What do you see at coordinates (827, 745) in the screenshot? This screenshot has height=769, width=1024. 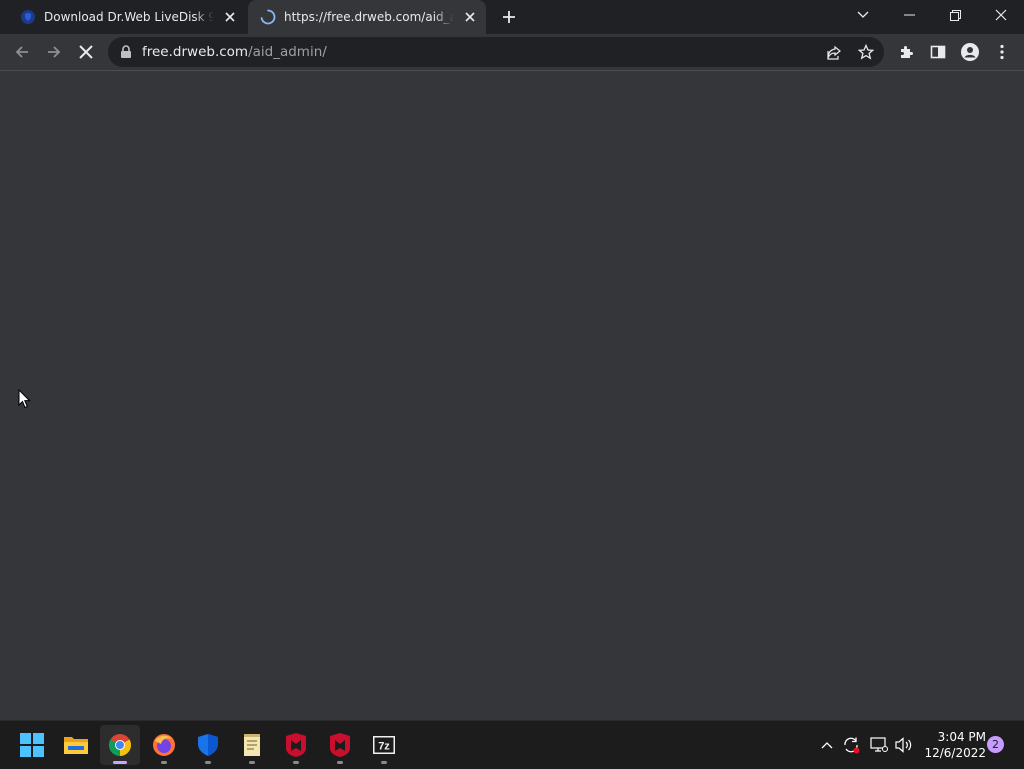 I see `show-hidden-icons-chevron-icon` at bounding box center [827, 745].